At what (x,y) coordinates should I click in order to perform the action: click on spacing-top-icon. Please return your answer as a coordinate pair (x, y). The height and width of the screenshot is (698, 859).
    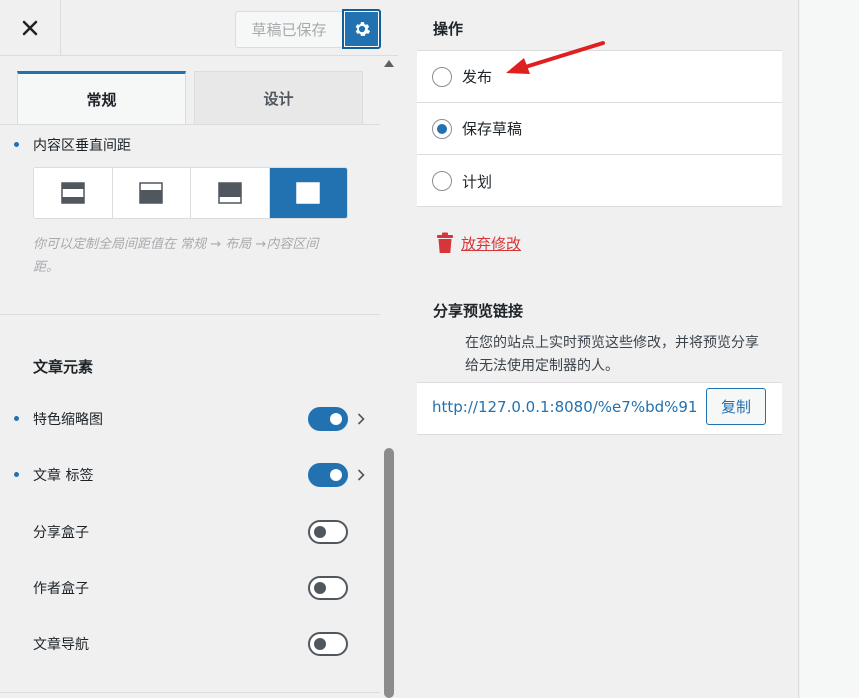
    Looking at the image, I should click on (230, 193).